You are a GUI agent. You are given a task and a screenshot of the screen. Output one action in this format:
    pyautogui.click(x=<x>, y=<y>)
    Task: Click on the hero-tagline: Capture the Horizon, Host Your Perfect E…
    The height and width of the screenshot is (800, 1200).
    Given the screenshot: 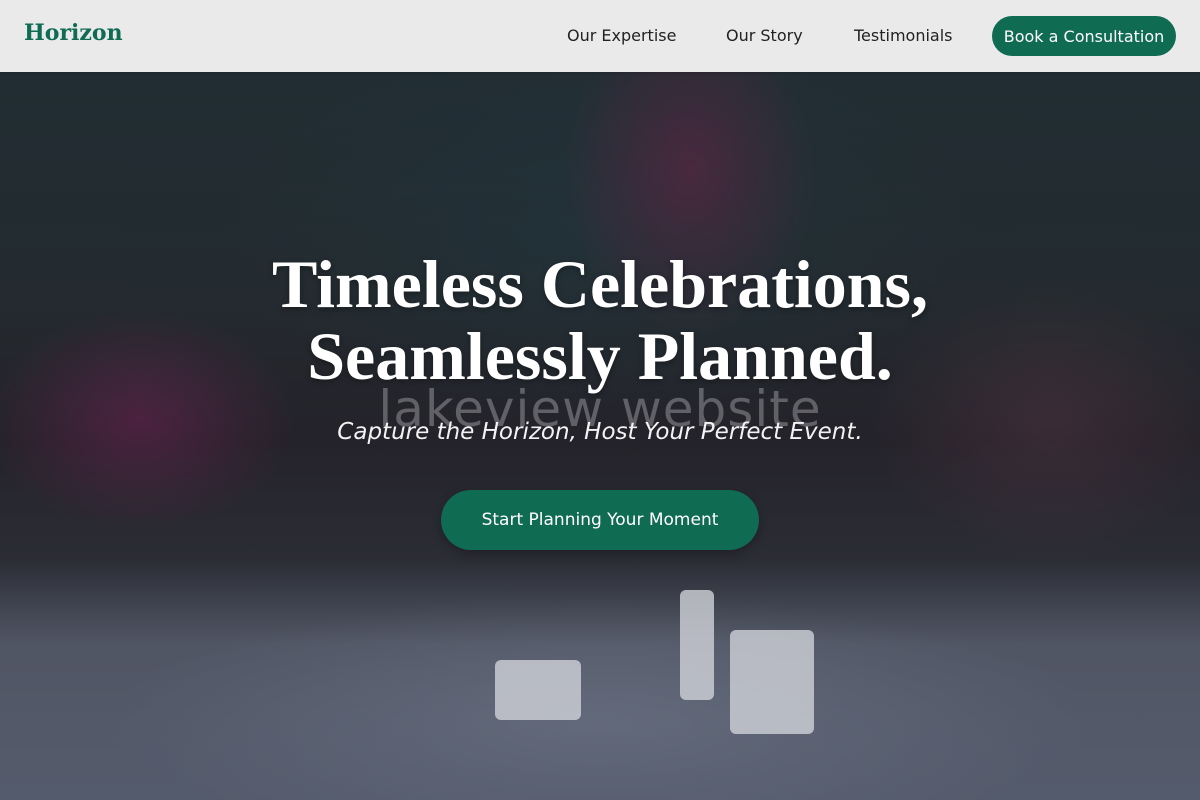 What is the action you would take?
    pyautogui.click(x=600, y=432)
    